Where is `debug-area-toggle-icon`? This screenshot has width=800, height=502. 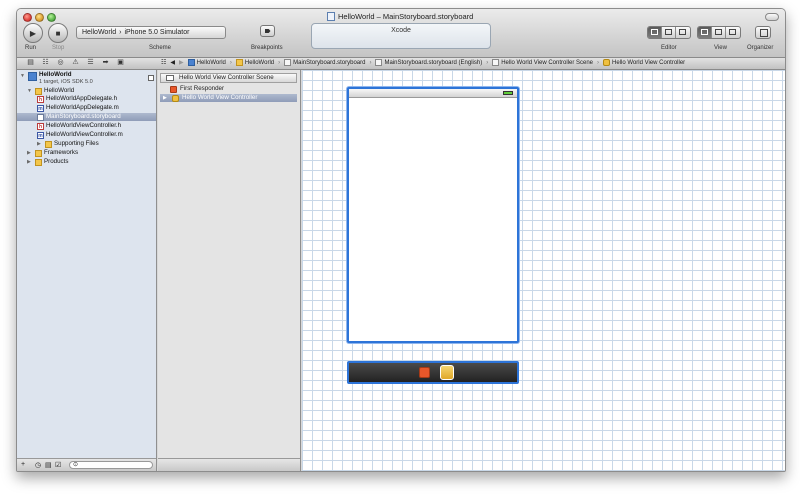 debug-area-toggle-icon is located at coordinates (719, 32).